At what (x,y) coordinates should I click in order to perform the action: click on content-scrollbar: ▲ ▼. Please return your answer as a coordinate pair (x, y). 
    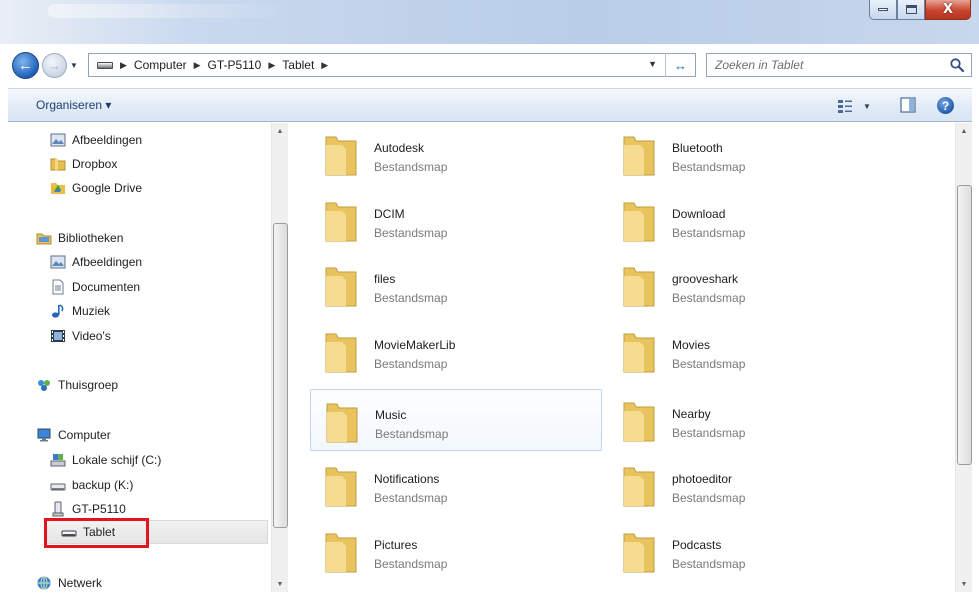
    Looking at the image, I should click on (963, 357).